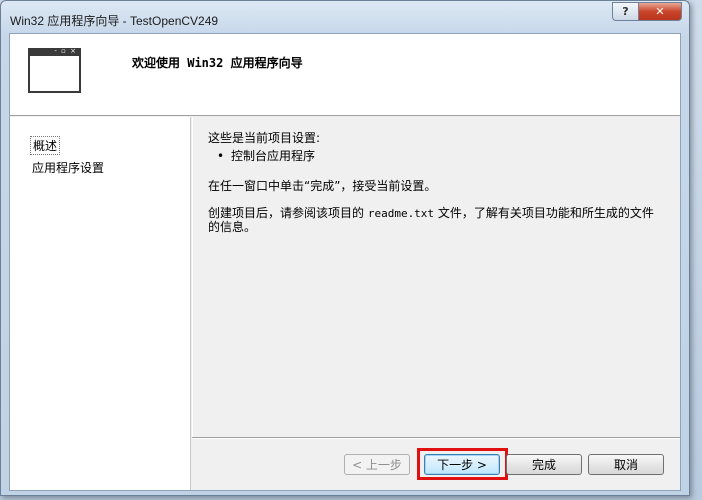  What do you see at coordinates (436, 438) in the screenshot?
I see `button-separator` at bounding box center [436, 438].